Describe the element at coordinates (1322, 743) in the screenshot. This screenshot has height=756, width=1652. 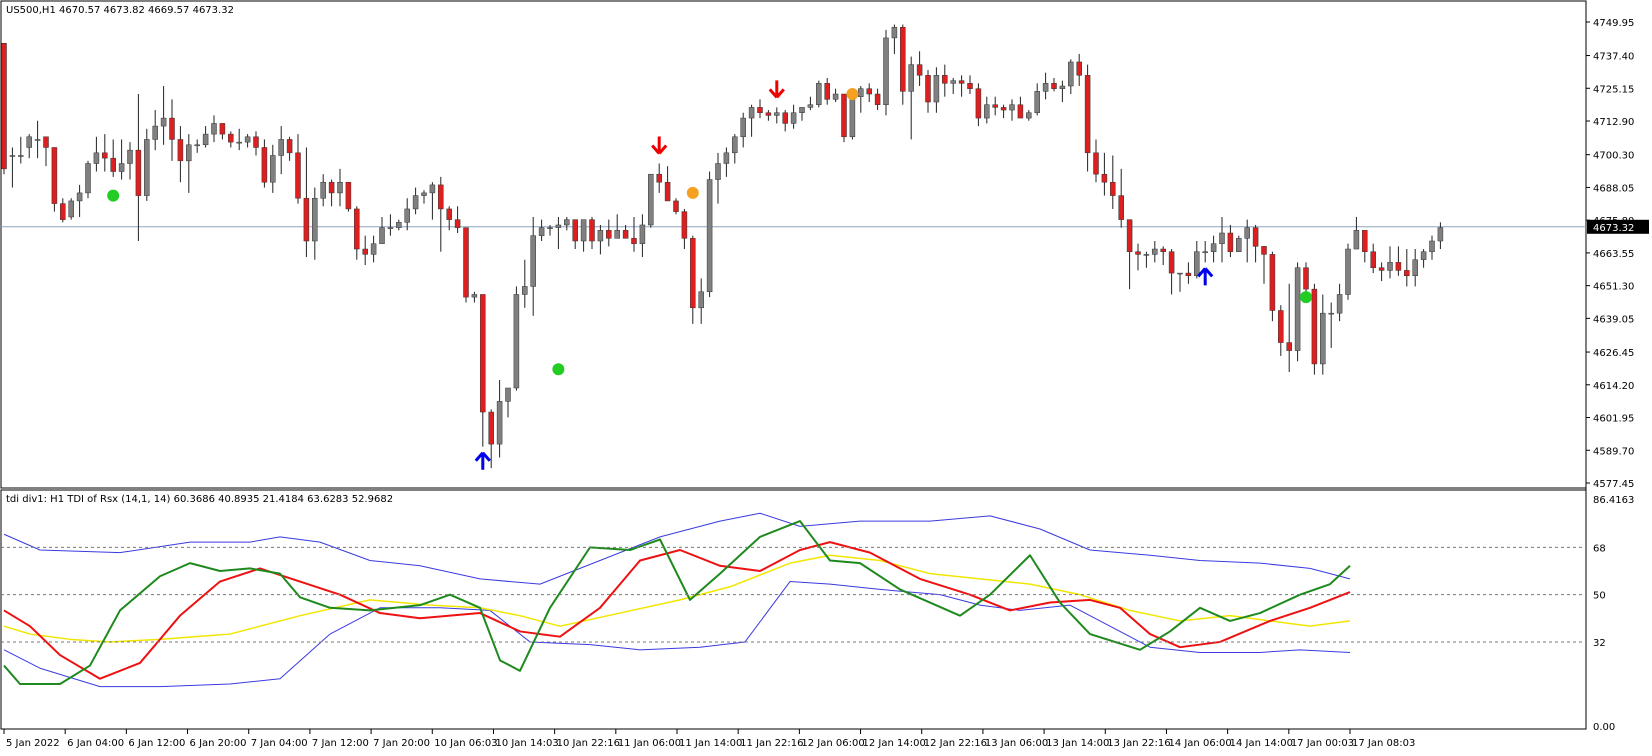
I see `time-axis-label: 17 Jan 00:03` at that location.